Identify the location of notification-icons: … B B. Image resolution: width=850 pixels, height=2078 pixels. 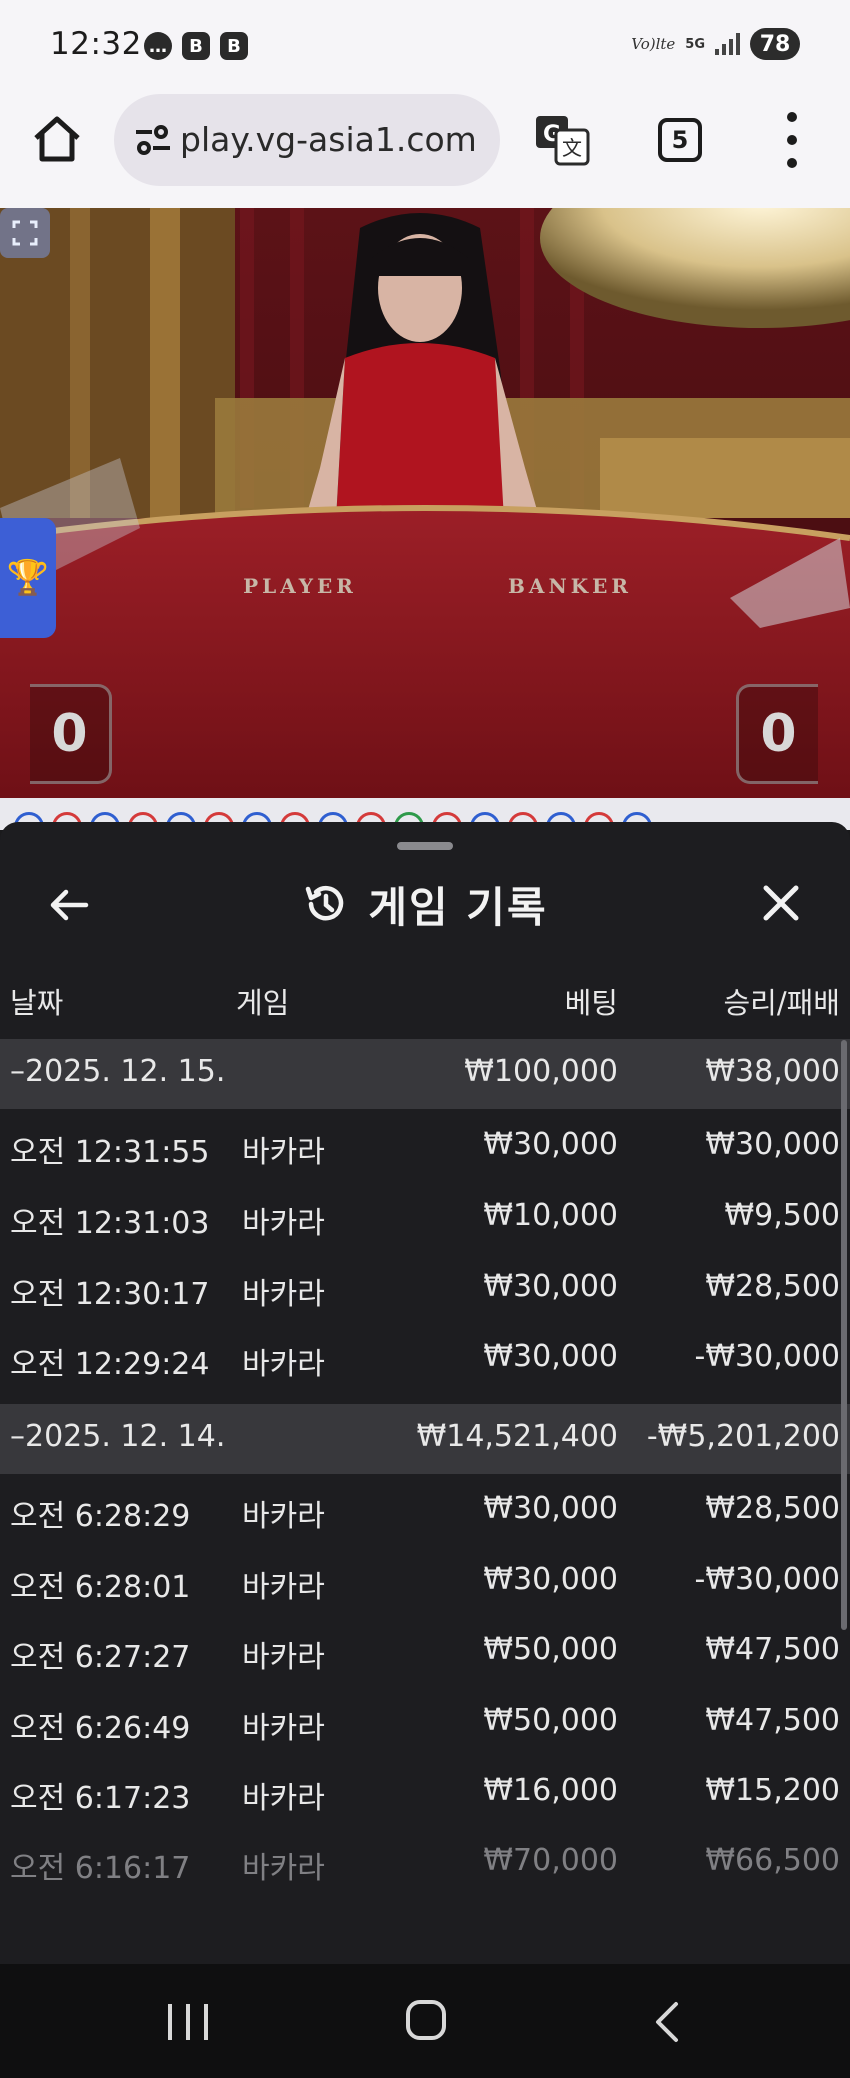
(196, 46).